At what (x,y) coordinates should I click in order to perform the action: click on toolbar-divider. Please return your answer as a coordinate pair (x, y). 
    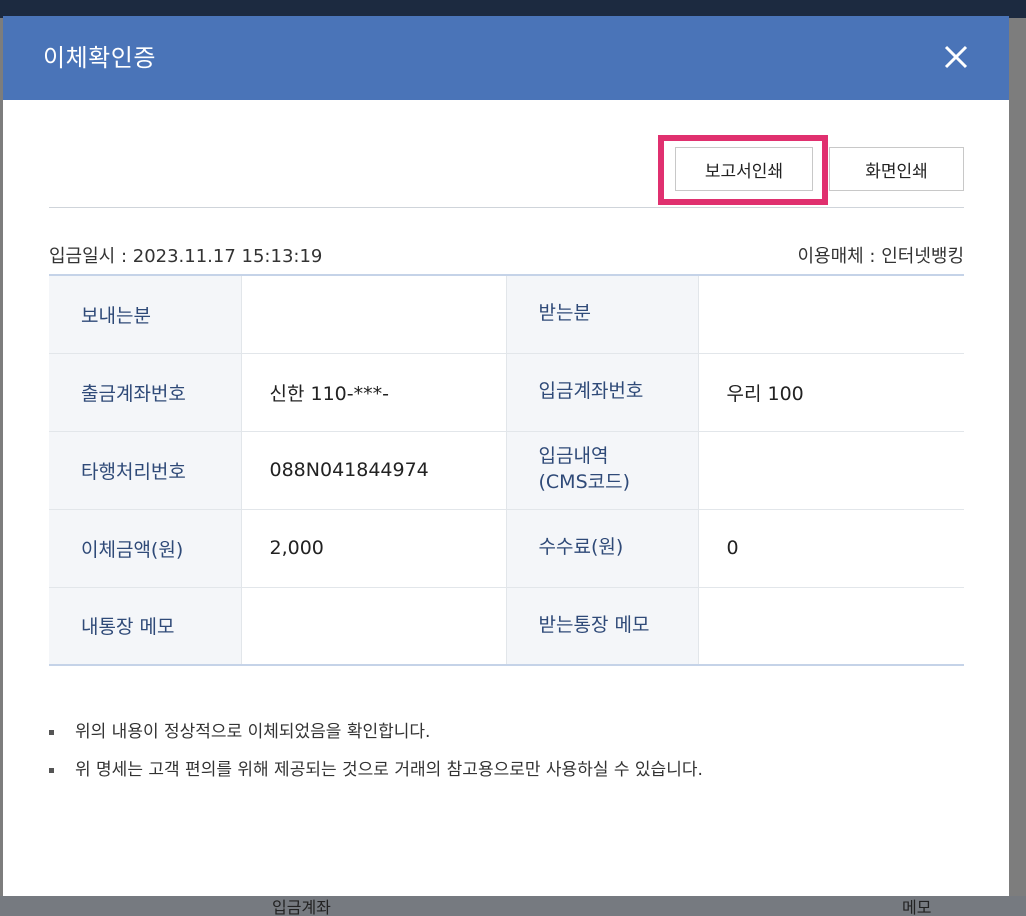
    Looking at the image, I should click on (506, 207).